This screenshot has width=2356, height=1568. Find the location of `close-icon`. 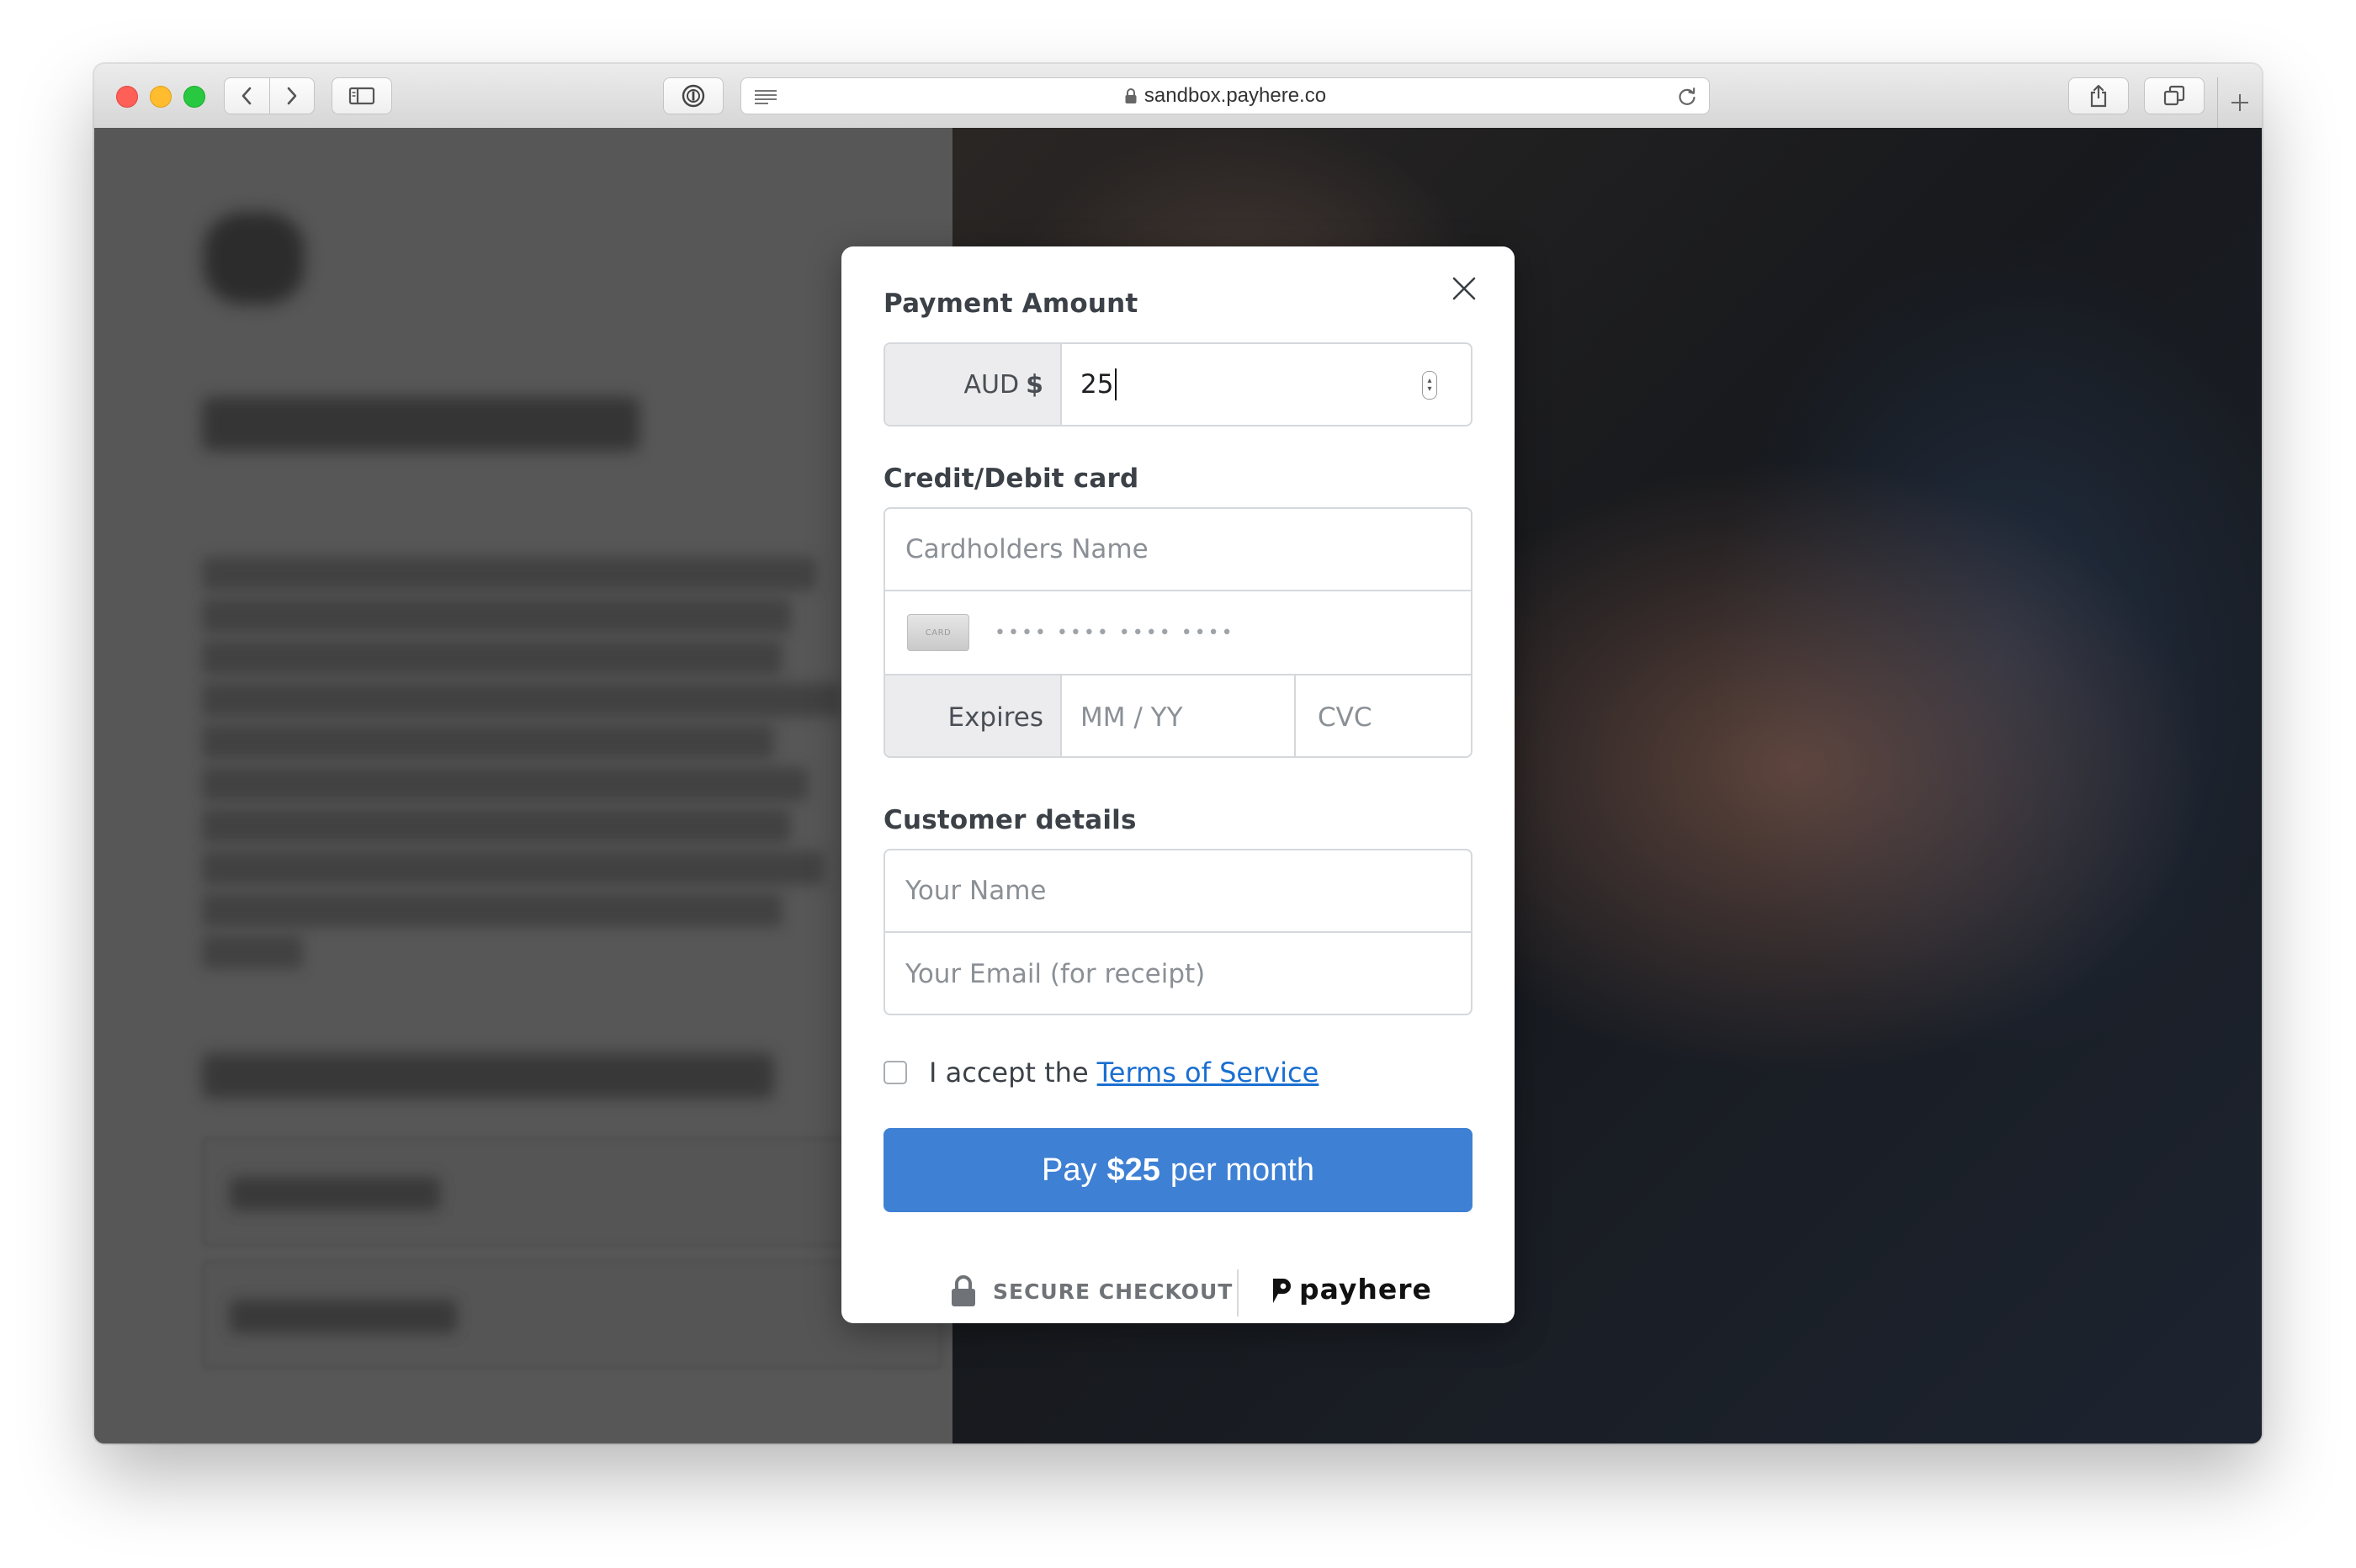

close-icon is located at coordinates (1464, 288).